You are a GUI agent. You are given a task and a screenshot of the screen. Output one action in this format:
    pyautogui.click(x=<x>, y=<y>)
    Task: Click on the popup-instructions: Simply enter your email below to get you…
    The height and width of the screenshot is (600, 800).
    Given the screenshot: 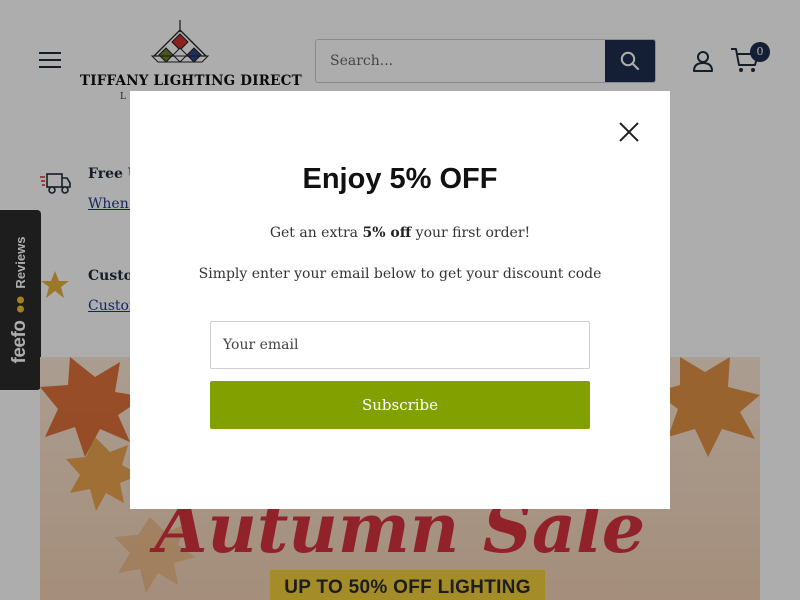 What is the action you would take?
    pyautogui.click(x=400, y=274)
    